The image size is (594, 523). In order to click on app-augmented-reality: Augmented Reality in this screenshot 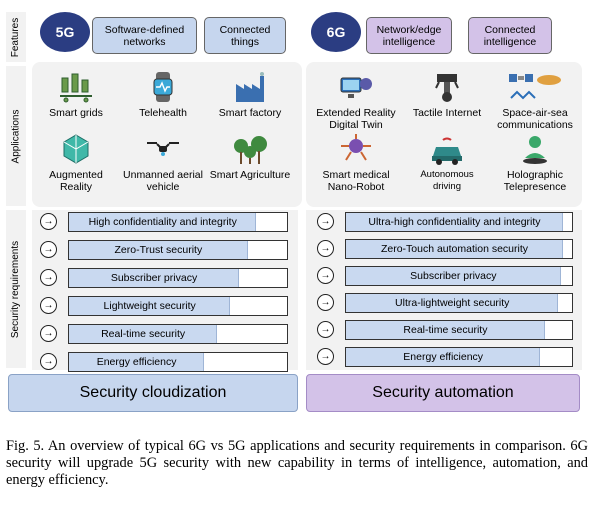, I will do `click(76, 162)`.